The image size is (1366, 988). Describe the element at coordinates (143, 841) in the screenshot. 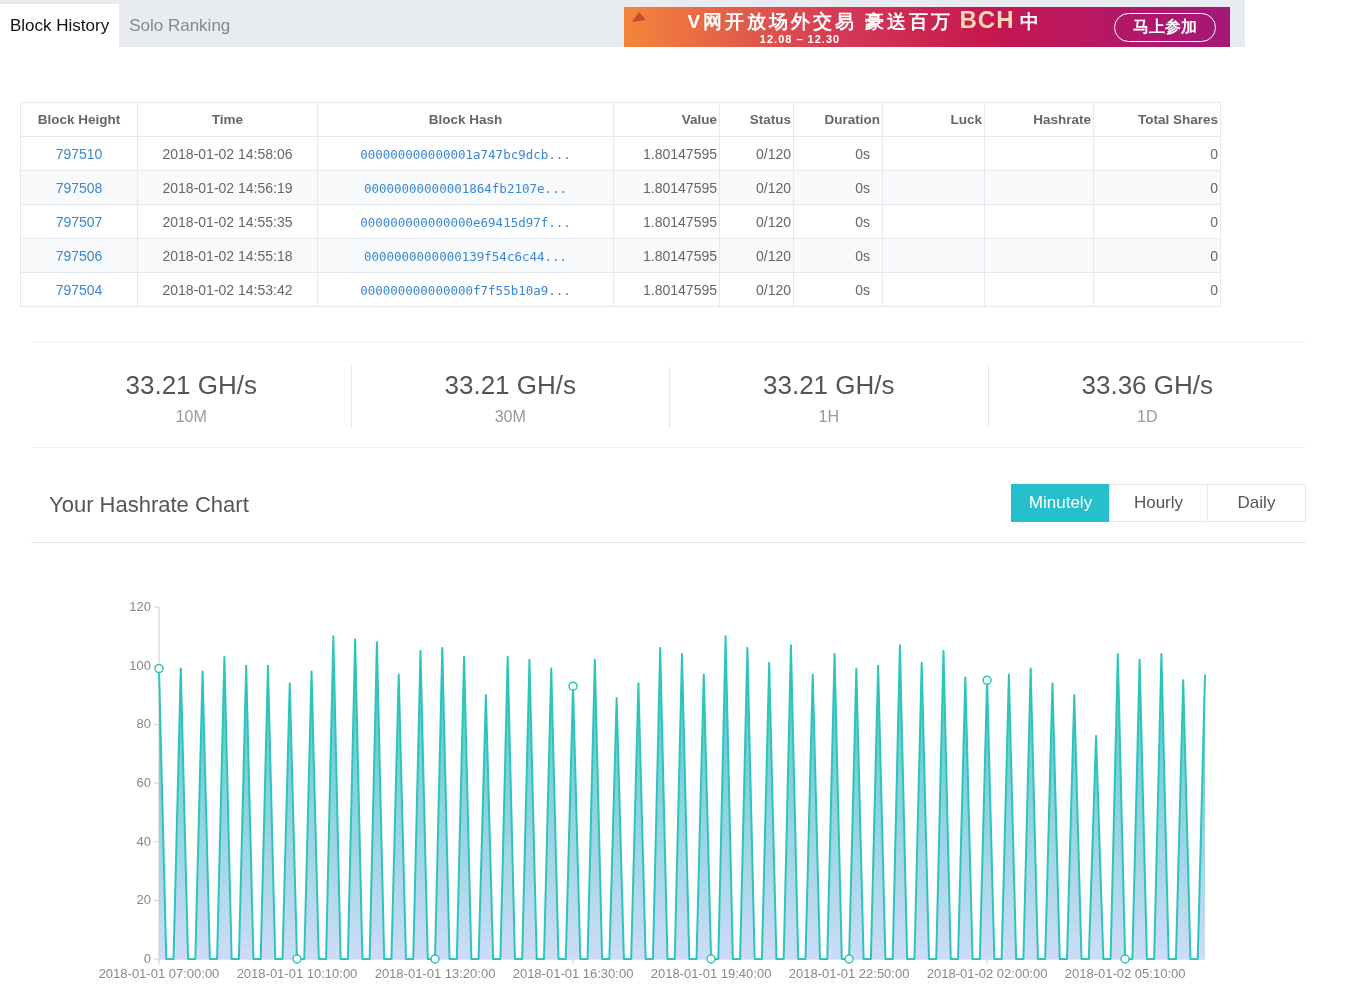

I see `y-tick-label: 40` at that location.